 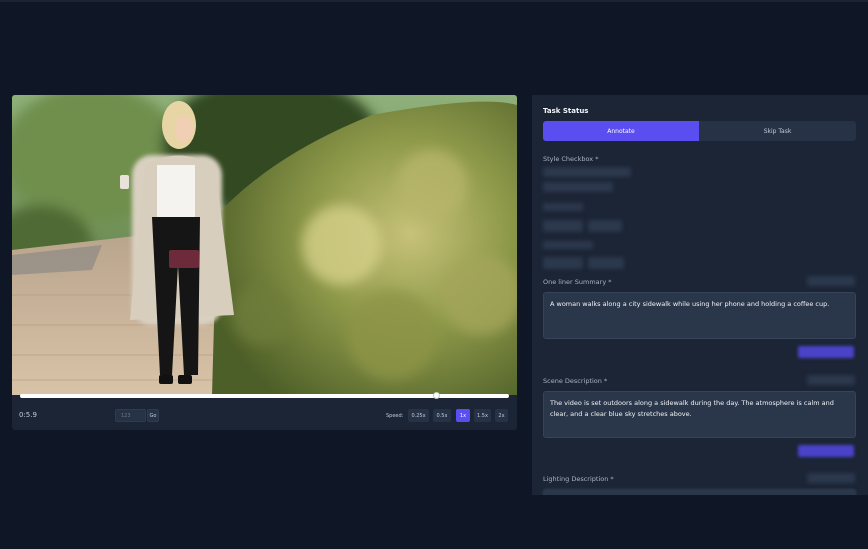 I want to click on bottom-band, so click(x=434, y=522).